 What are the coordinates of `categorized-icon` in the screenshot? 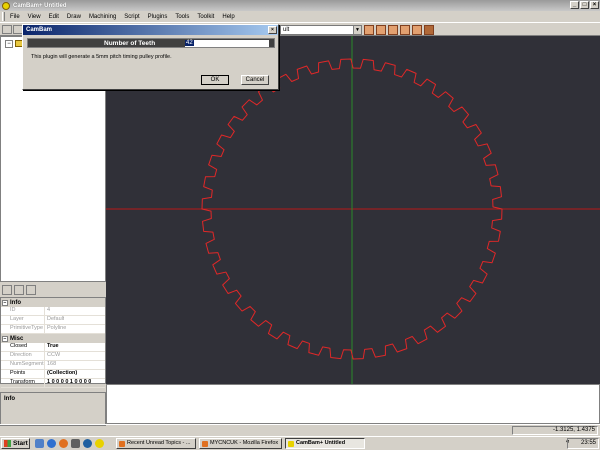 It's located at (7, 290).